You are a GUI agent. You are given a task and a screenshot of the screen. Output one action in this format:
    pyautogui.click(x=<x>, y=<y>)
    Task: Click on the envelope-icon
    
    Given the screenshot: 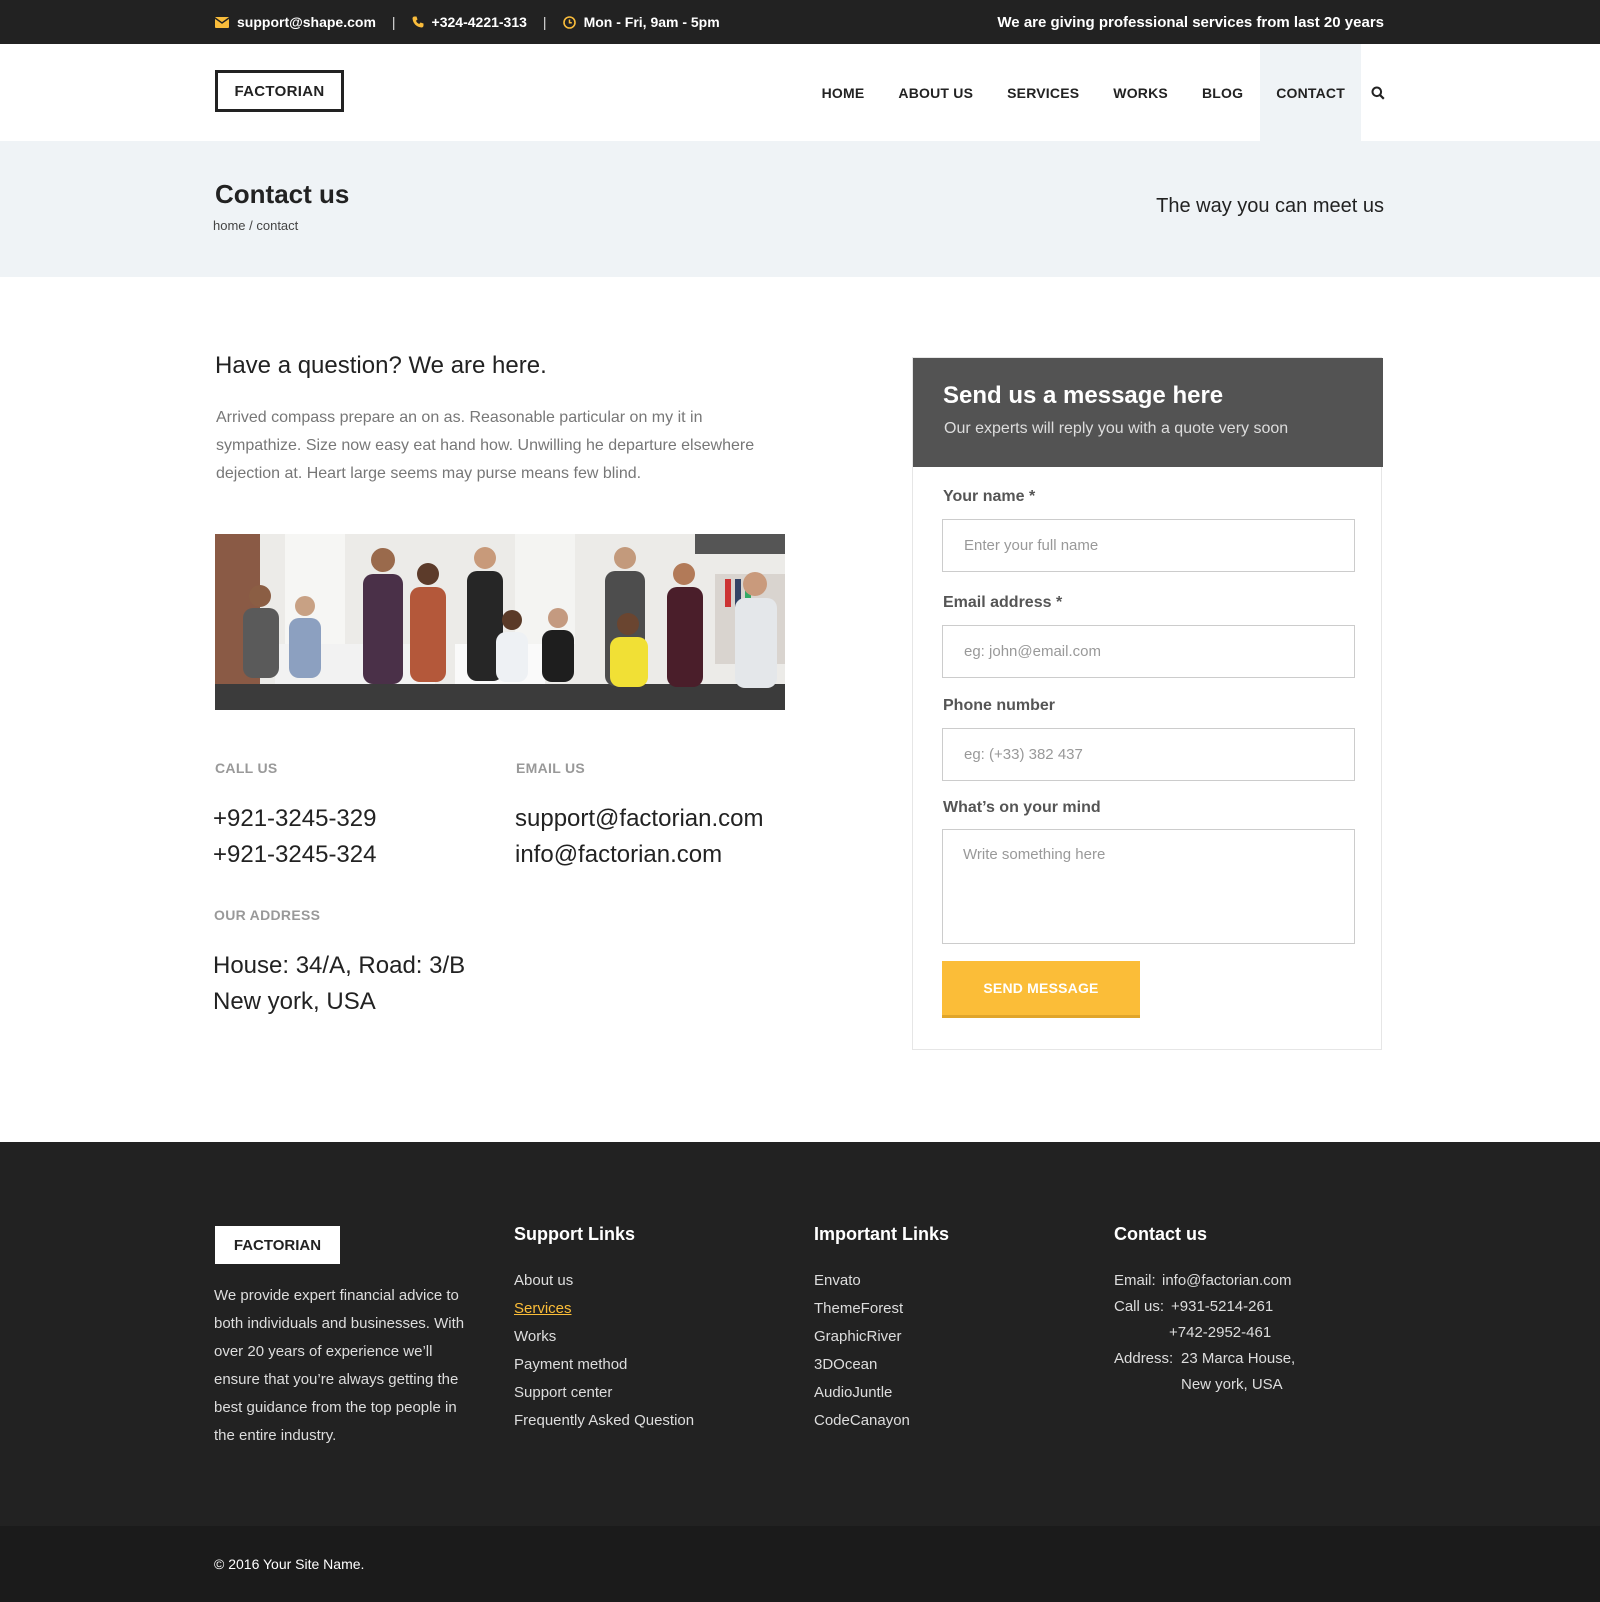 What is the action you would take?
    pyautogui.click(x=222, y=22)
    